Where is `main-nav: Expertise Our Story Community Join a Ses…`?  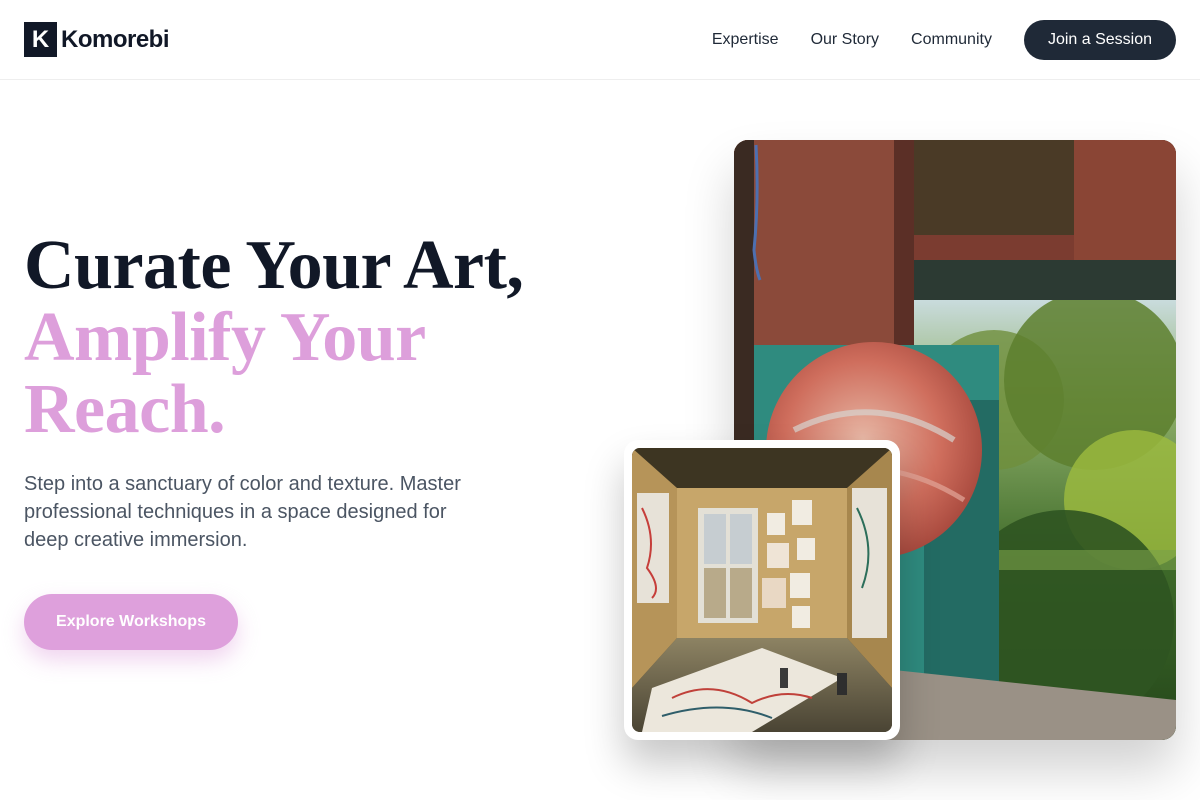
main-nav: Expertise Our Story Community Join a Ses… is located at coordinates (944, 40).